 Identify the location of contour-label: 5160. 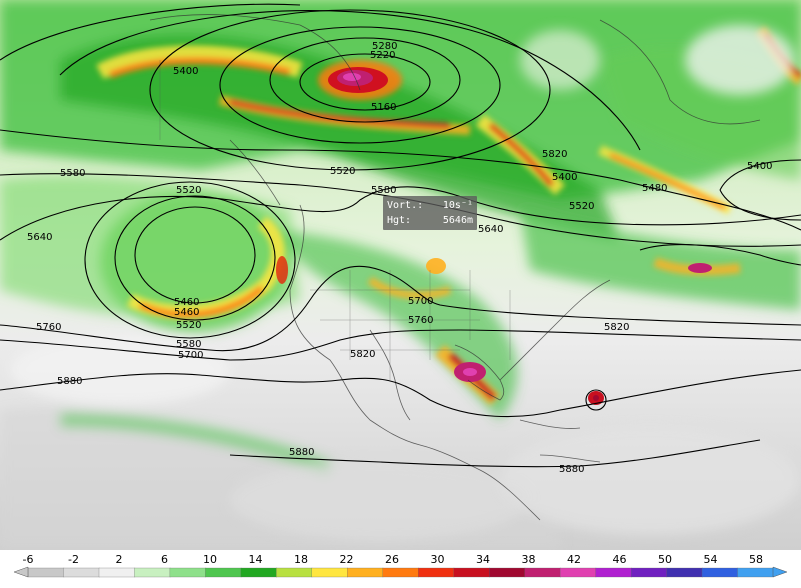
(383, 107).